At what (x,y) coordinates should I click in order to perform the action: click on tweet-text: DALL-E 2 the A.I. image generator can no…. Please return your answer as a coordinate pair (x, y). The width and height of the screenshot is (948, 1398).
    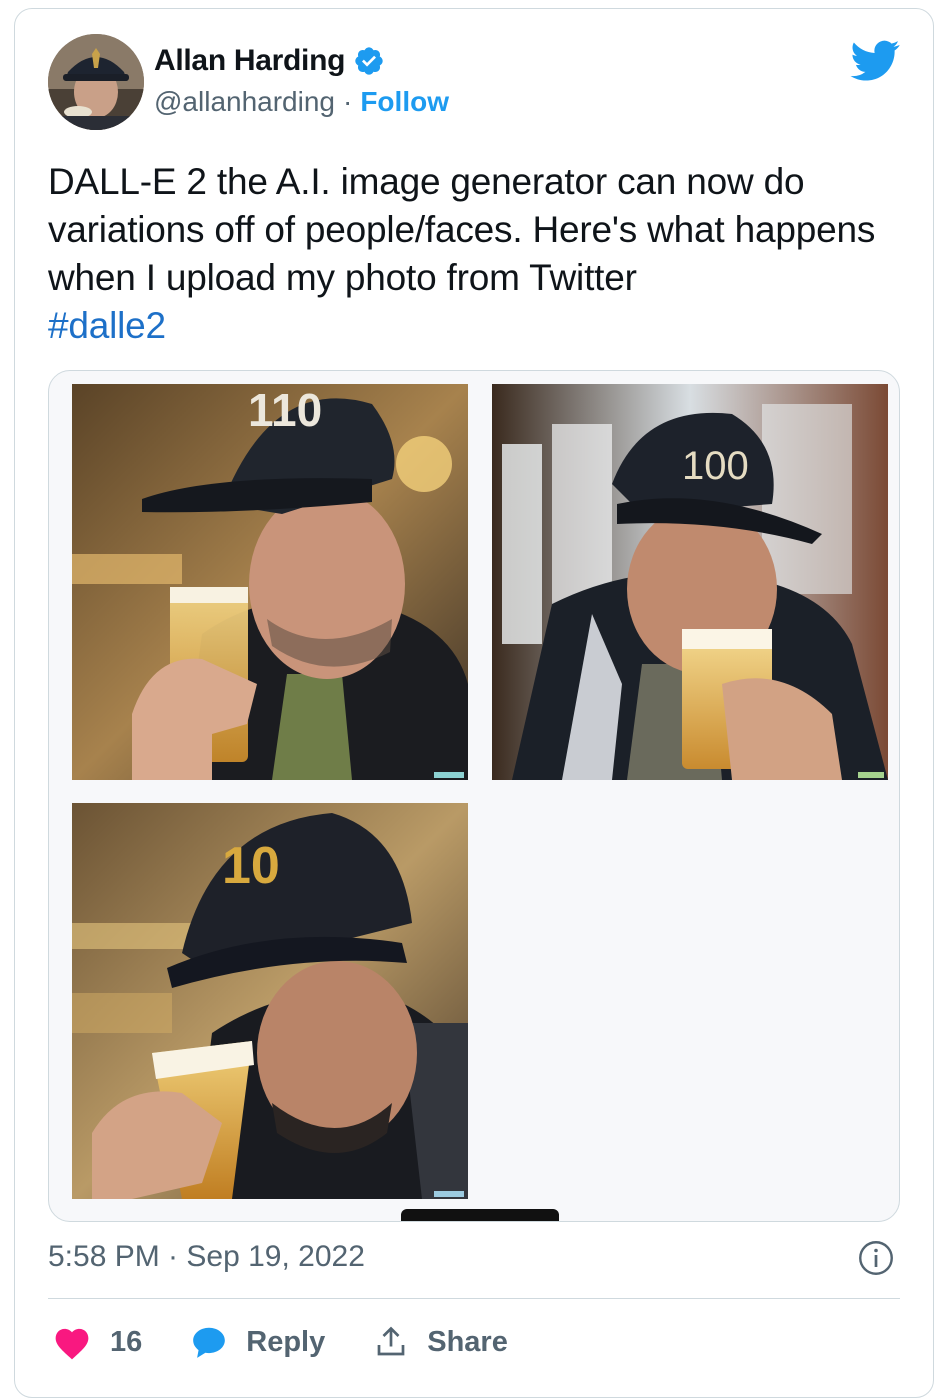
    Looking at the image, I should click on (473, 254).